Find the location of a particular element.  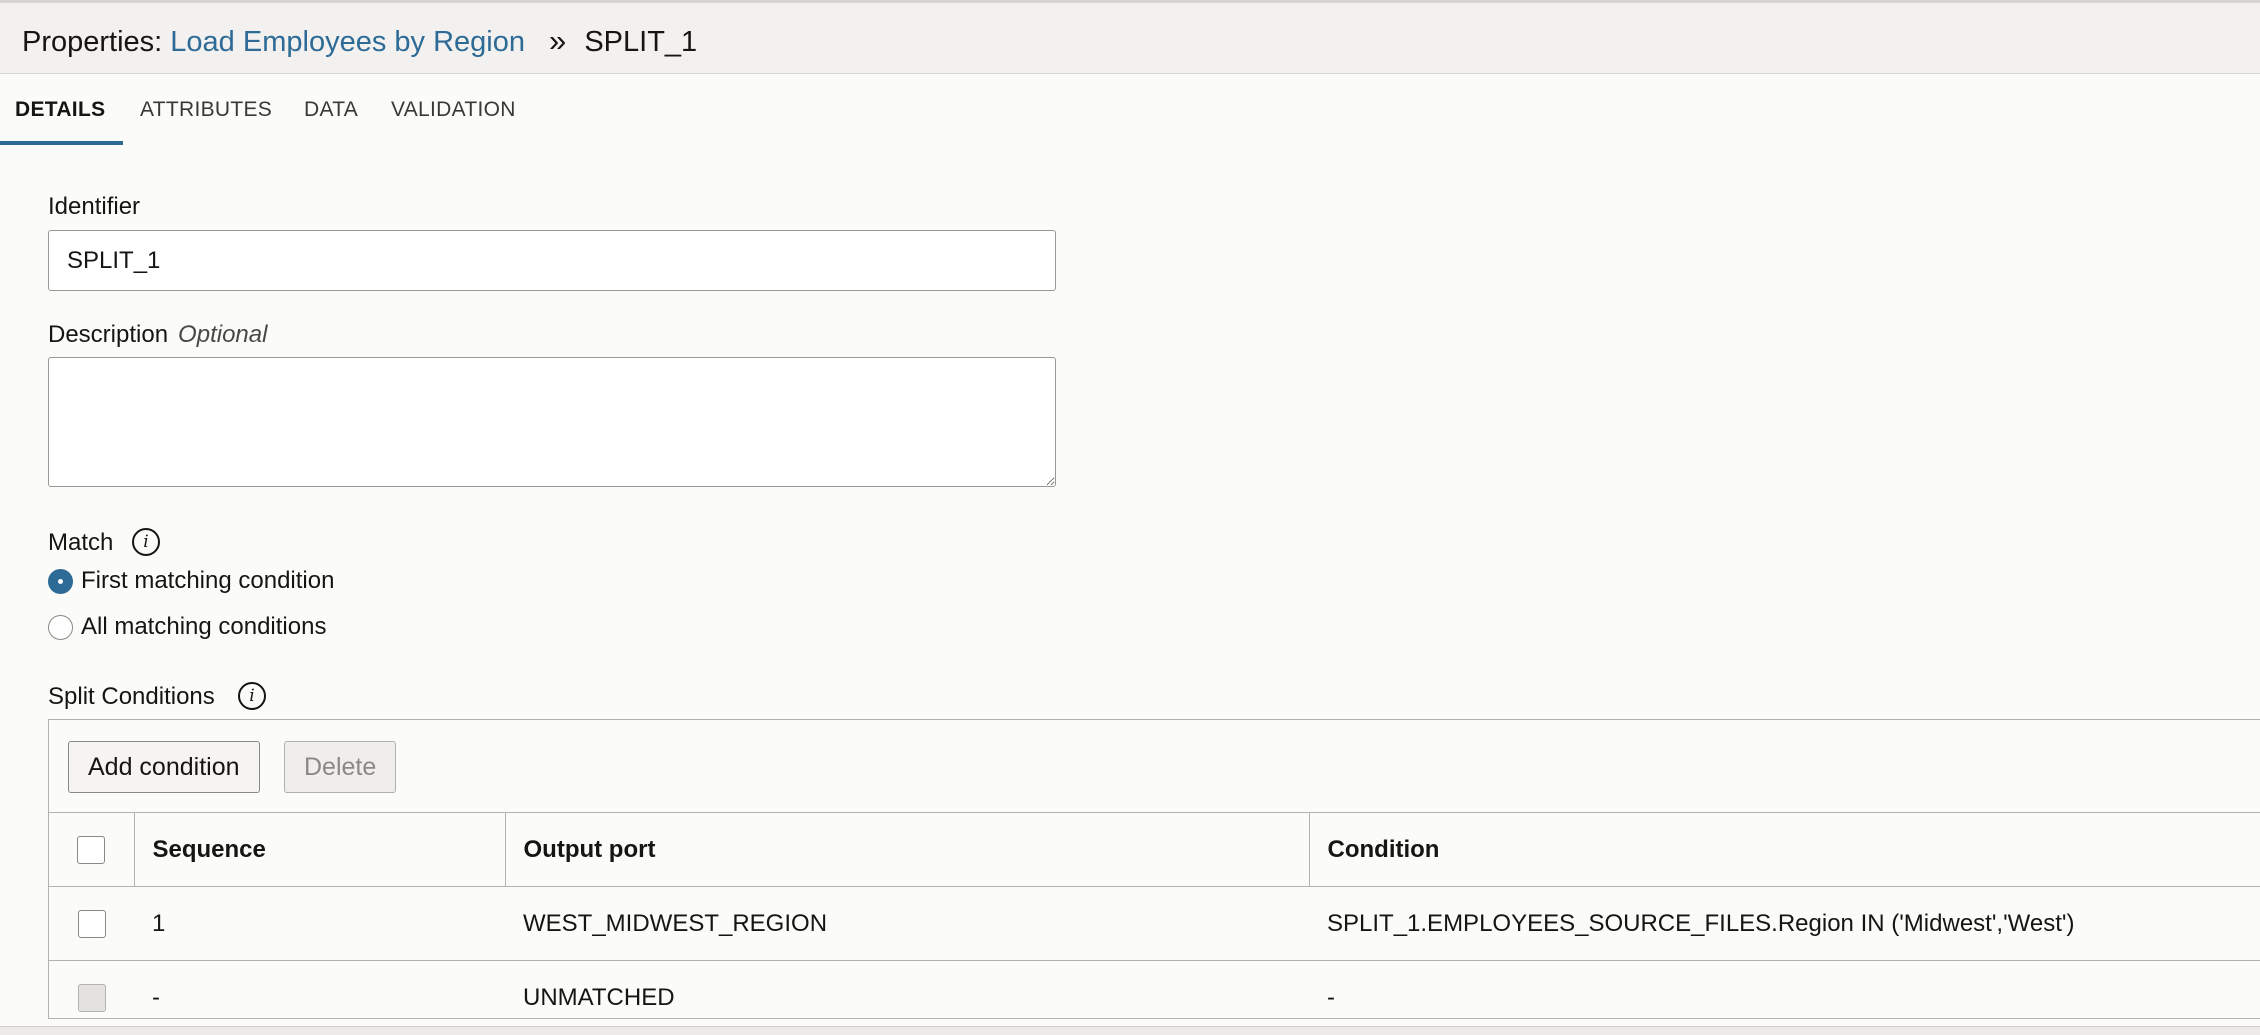

column-header-sequence: Sequence is located at coordinates (320, 849).